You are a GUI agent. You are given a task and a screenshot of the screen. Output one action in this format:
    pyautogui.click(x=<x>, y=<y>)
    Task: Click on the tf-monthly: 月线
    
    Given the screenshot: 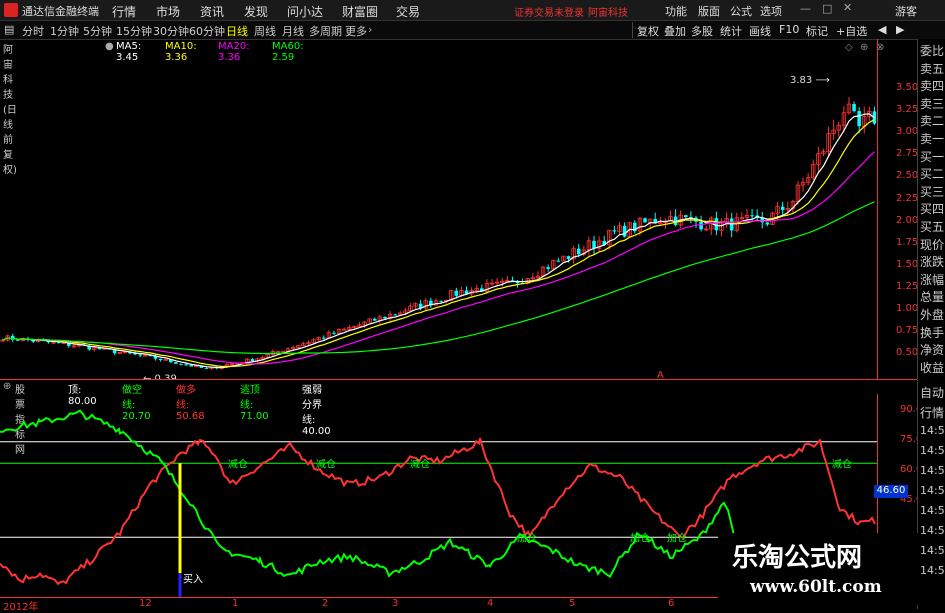 What is the action you would take?
    pyautogui.click(x=293, y=31)
    